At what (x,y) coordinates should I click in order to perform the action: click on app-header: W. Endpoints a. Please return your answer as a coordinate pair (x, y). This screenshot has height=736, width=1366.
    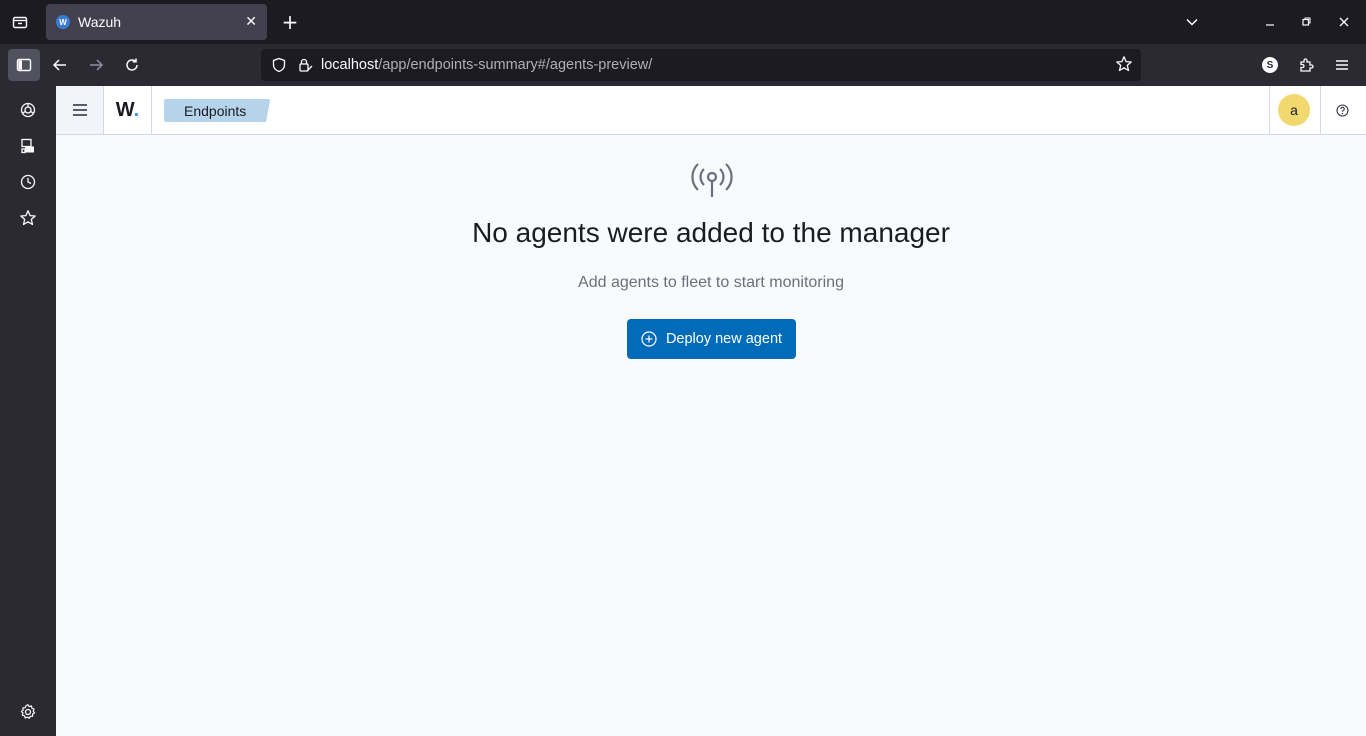
    Looking at the image, I should click on (711, 110).